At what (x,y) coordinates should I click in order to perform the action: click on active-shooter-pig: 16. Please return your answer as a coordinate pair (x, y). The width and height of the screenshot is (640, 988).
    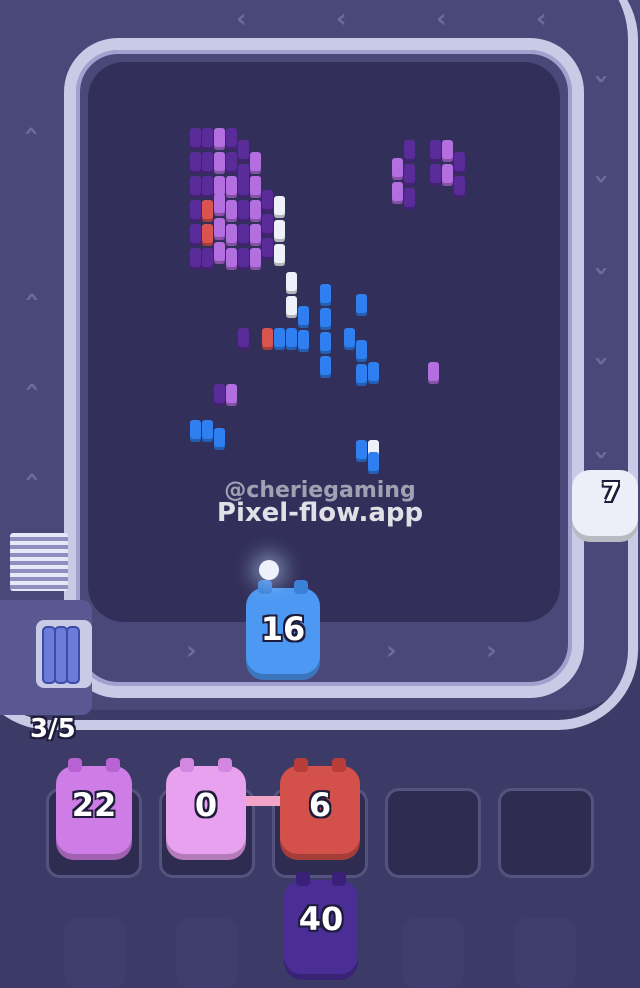
    Looking at the image, I should click on (283, 630).